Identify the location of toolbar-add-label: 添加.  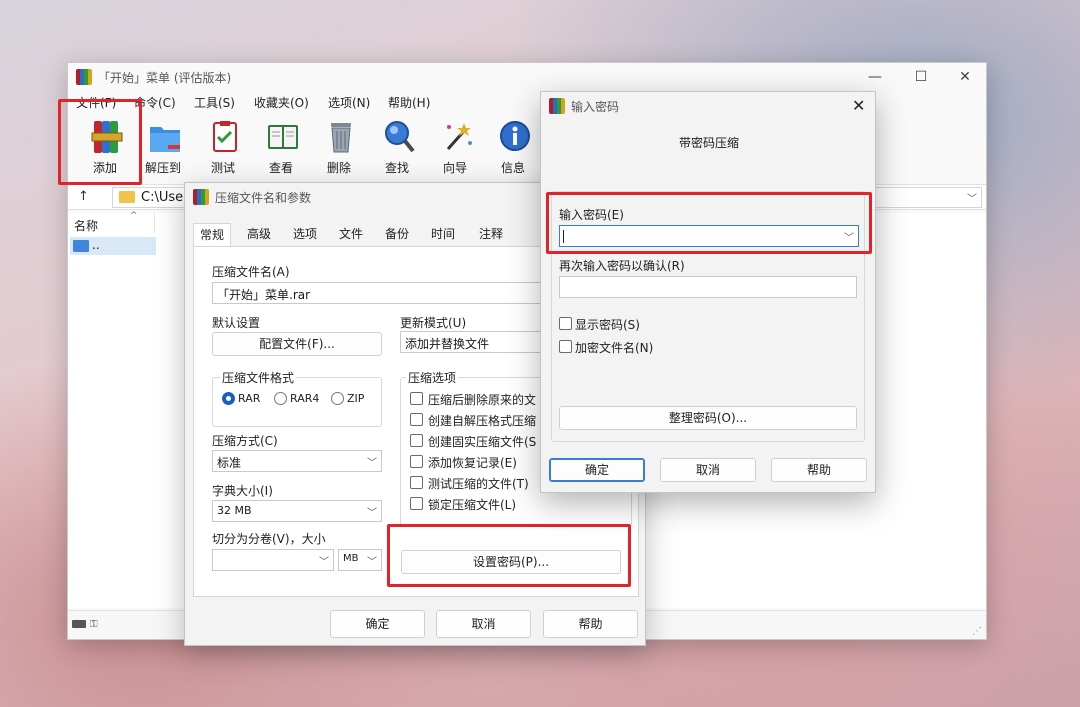
(104, 168).